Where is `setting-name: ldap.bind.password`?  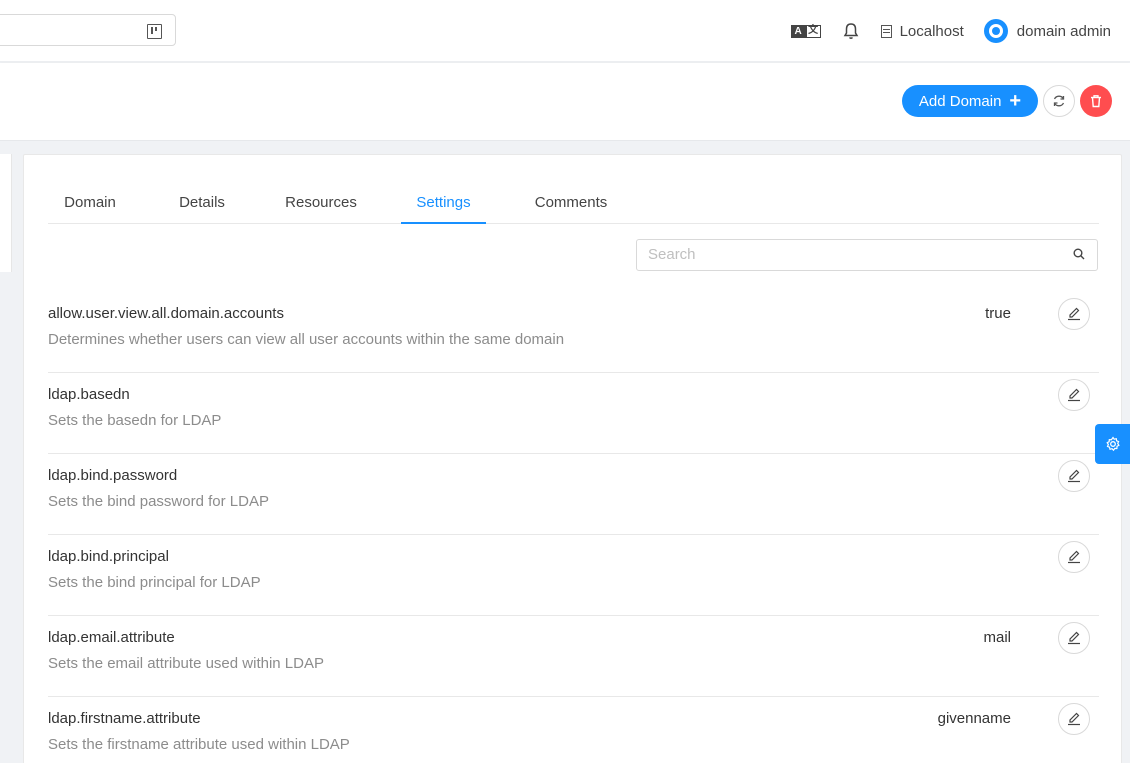 setting-name: ldap.bind.password is located at coordinates (113, 475).